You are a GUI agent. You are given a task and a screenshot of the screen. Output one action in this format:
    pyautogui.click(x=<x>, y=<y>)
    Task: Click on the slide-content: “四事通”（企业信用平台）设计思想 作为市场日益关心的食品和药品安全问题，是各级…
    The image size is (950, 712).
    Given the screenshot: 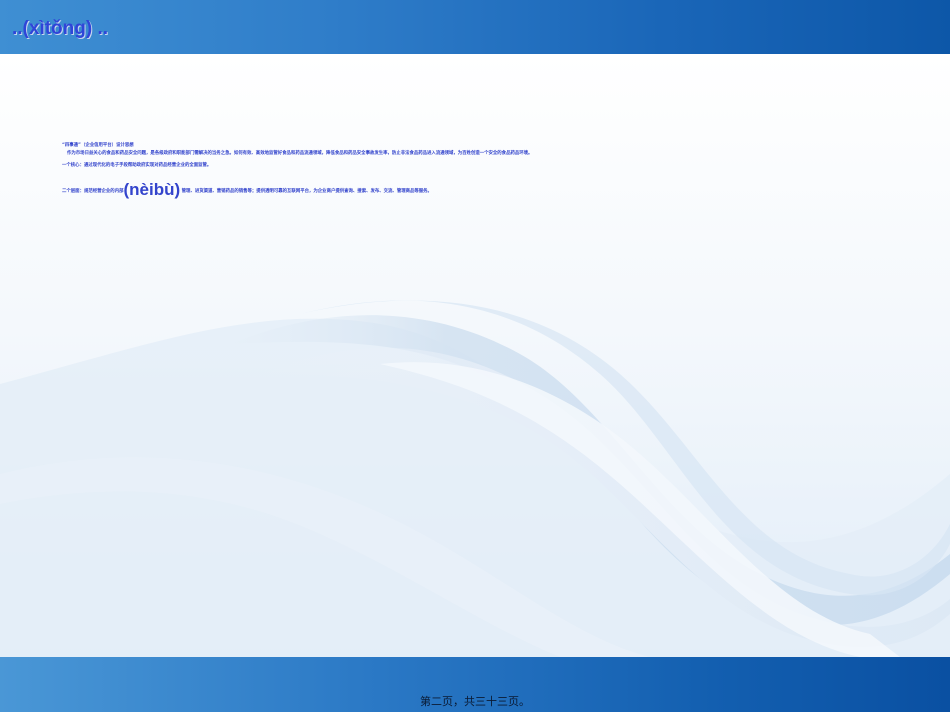 What is the action you would take?
    pyautogui.click(x=362, y=172)
    